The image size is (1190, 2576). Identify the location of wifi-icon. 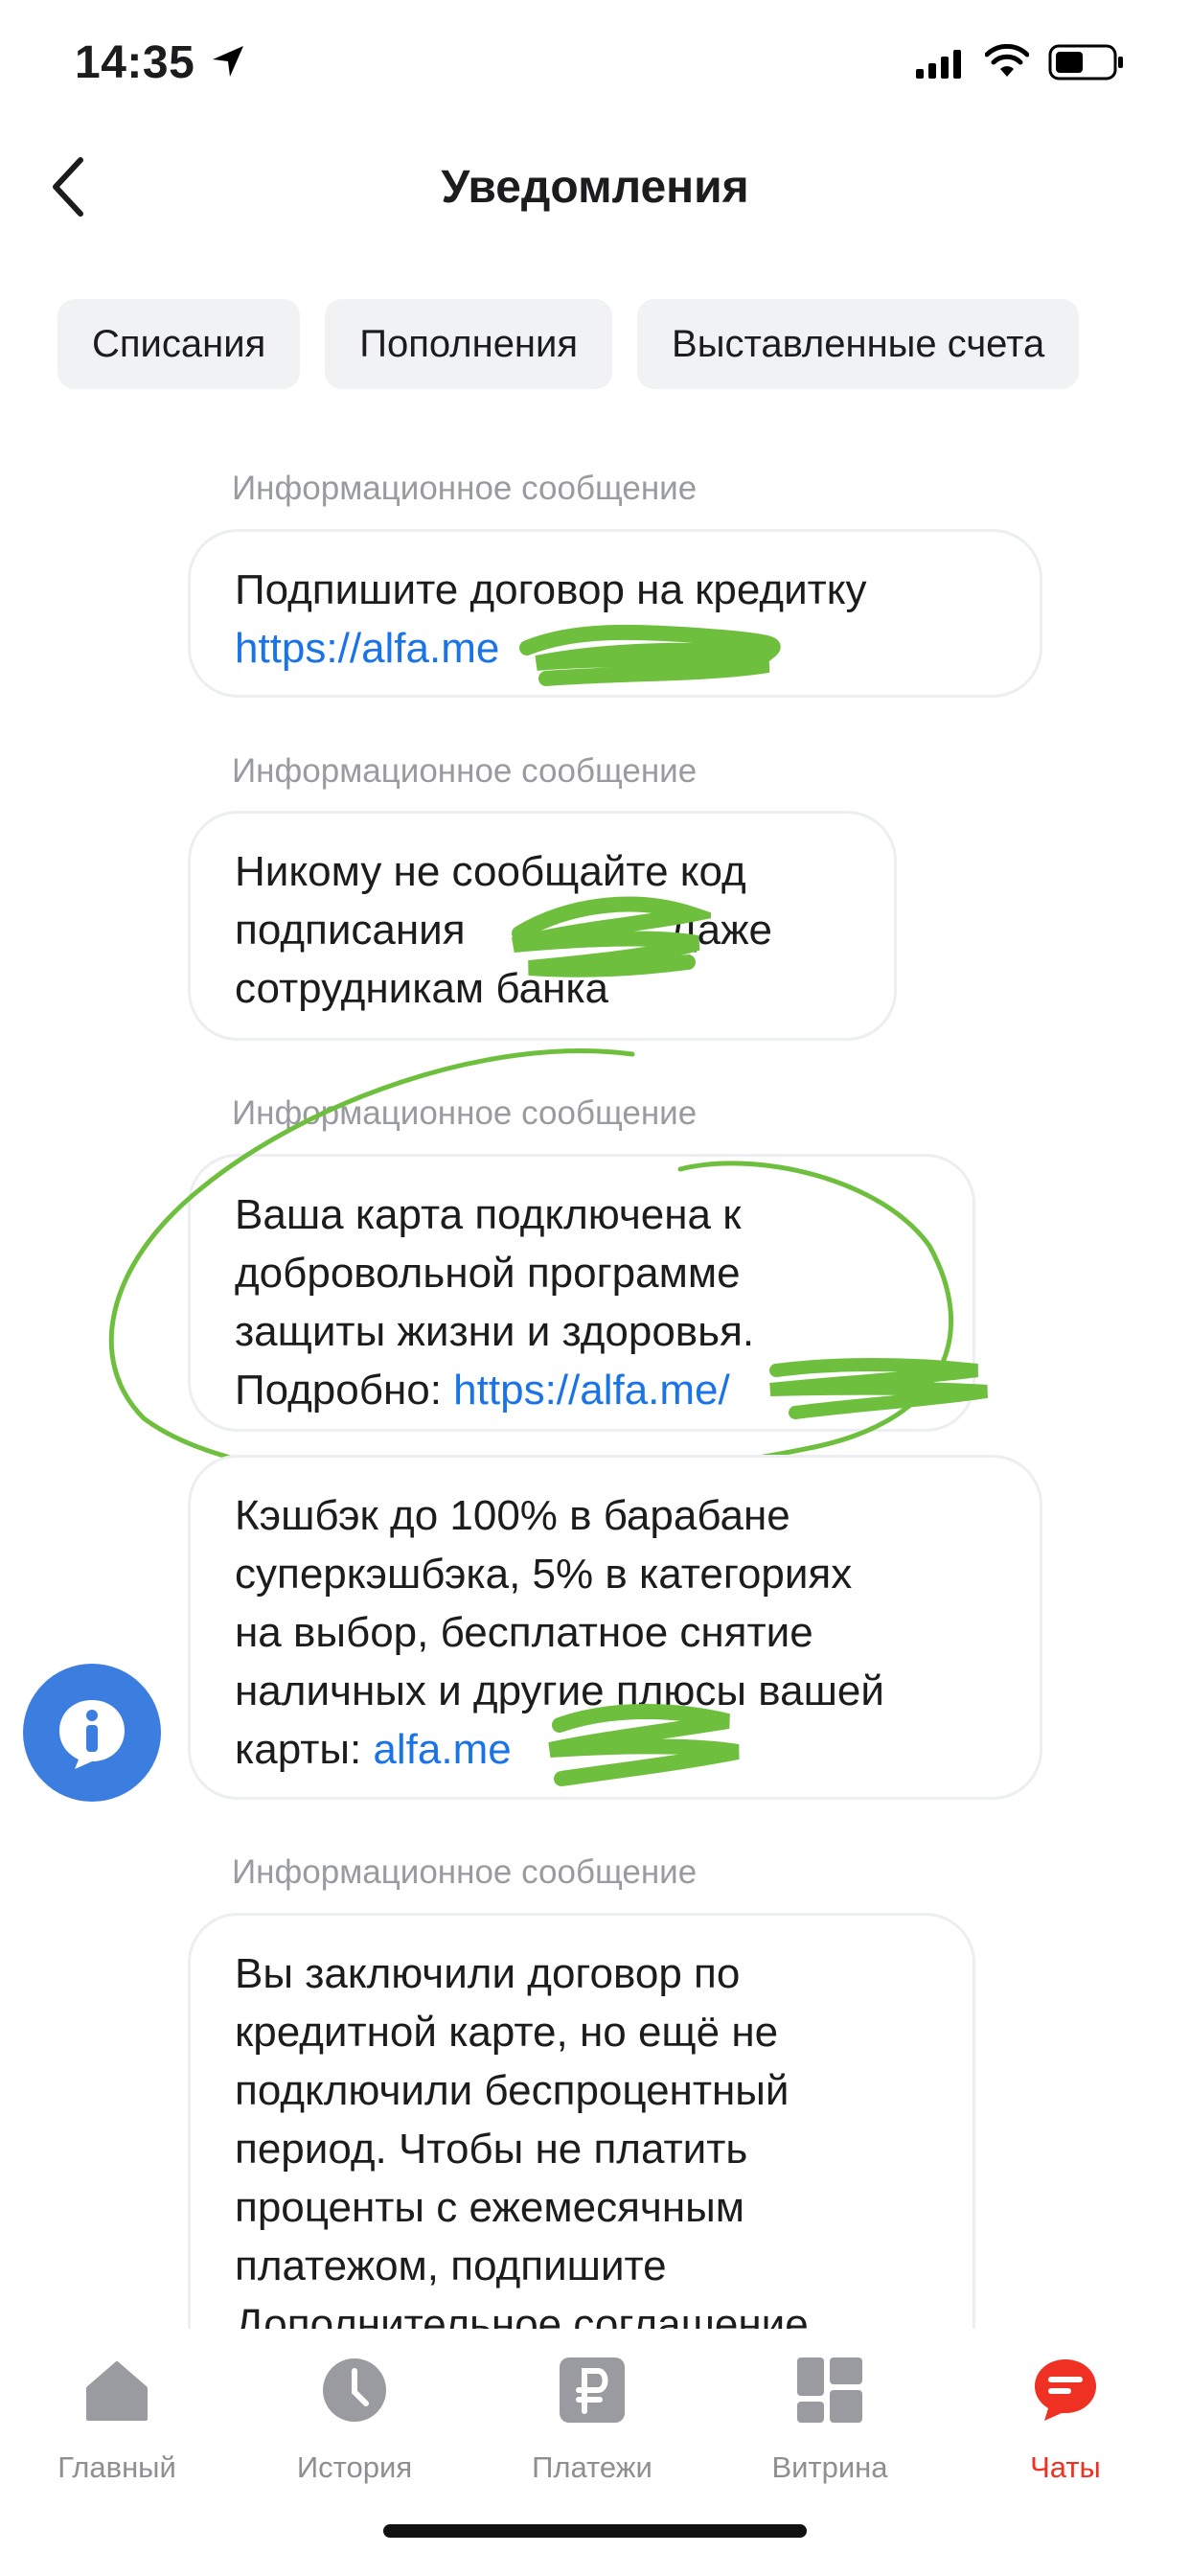
(1007, 60).